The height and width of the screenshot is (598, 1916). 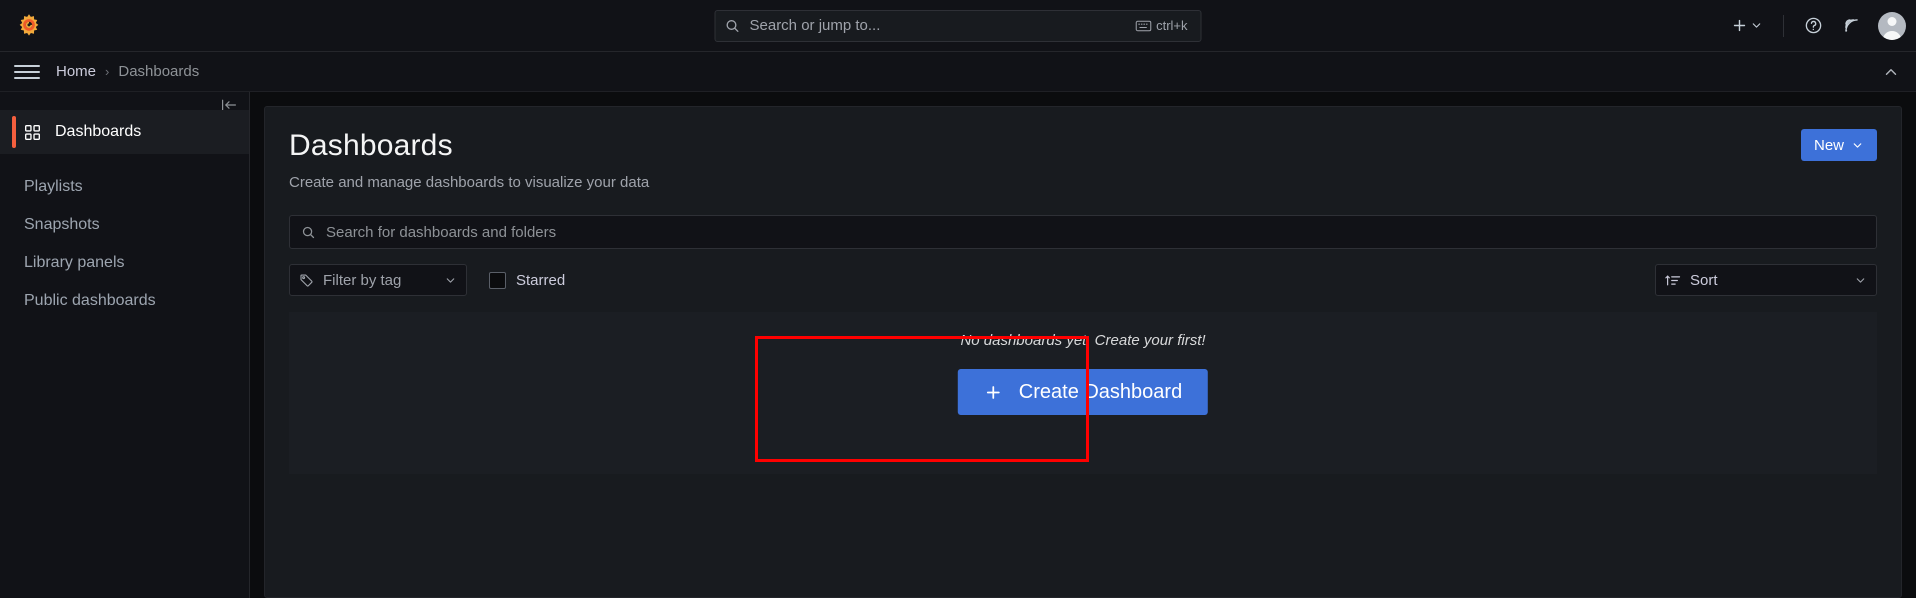 I want to click on new-button: New, so click(x=1838, y=145).